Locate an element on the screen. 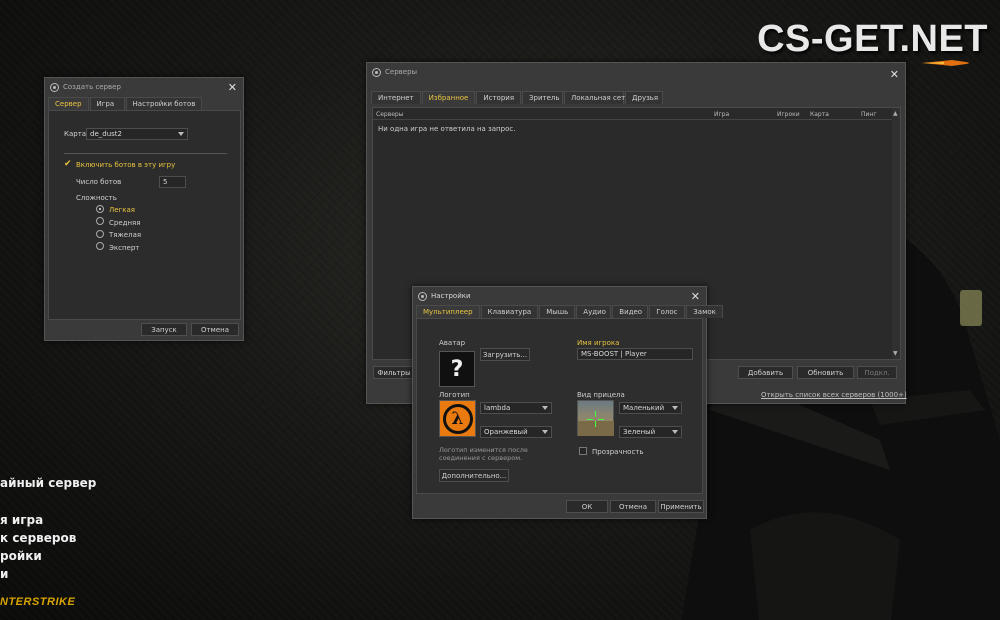 The width and height of the screenshot is (1000, 620). column-header-game: Игра is located at coordinates (721, 114).